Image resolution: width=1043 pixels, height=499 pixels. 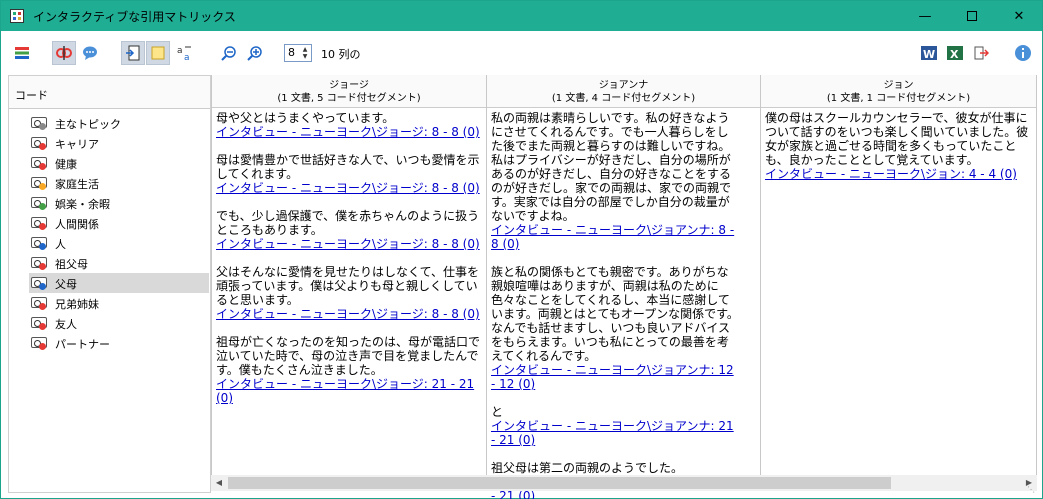 What do you see at coordinates (559, 483) in the screenshot?
I see `scroll-thumb` at bounding box center [559, 483].